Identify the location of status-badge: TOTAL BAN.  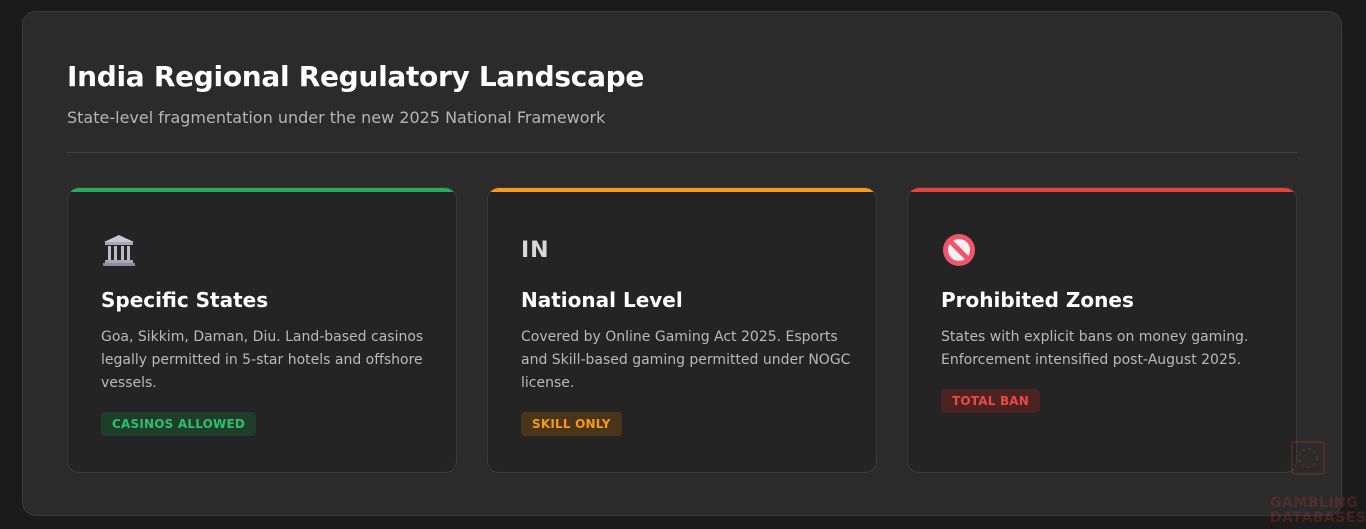
(991, 401).